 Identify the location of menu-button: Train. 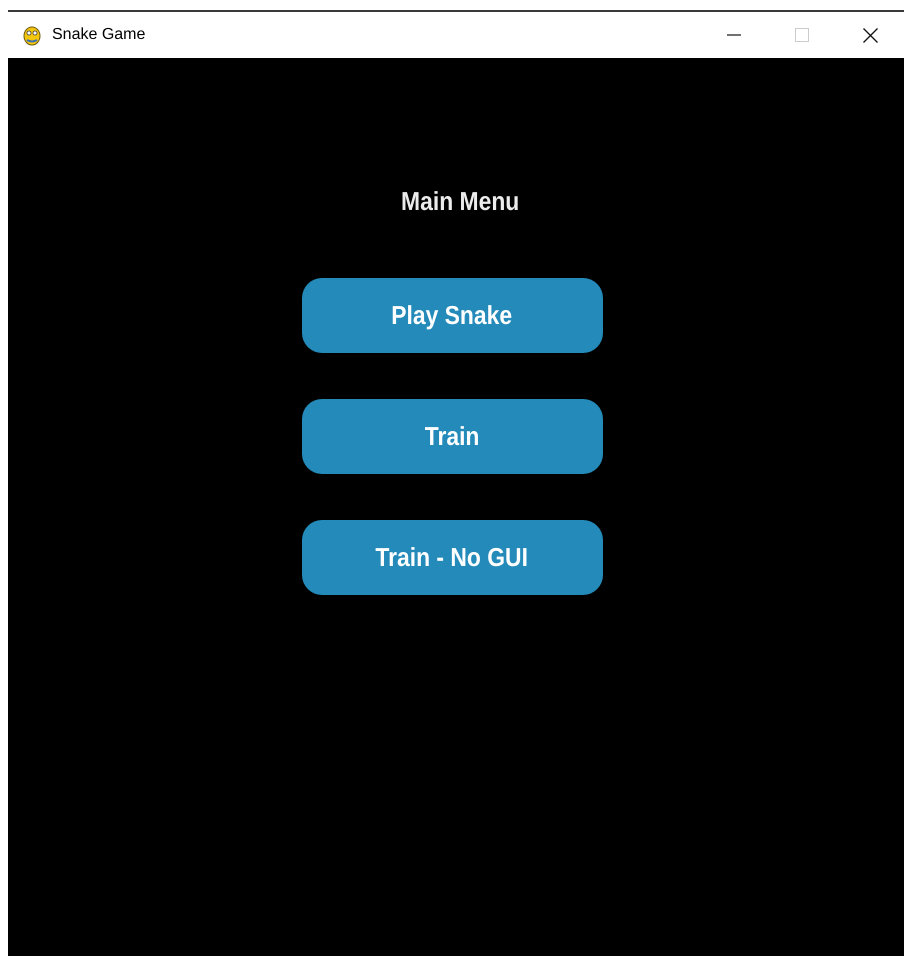
(452, 436).